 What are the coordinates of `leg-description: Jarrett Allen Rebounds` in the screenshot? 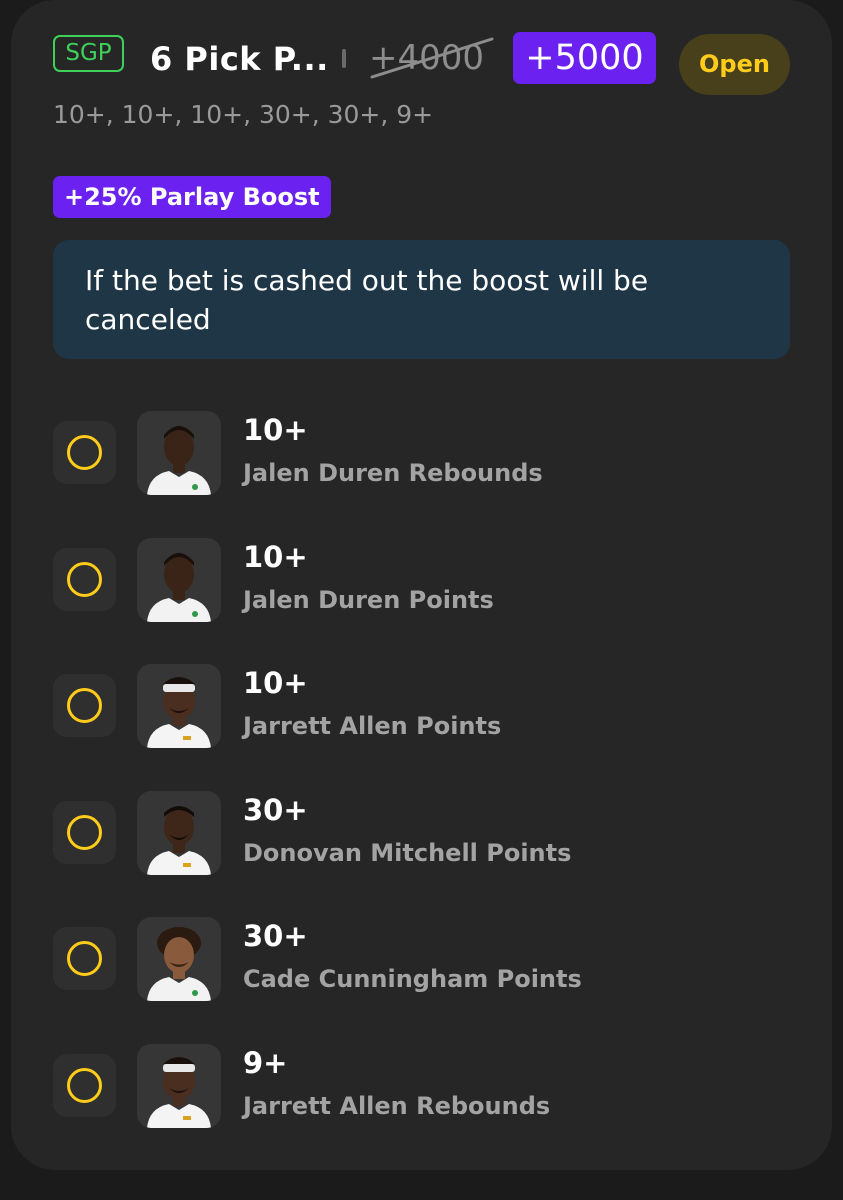 It's located at (397, 1106).